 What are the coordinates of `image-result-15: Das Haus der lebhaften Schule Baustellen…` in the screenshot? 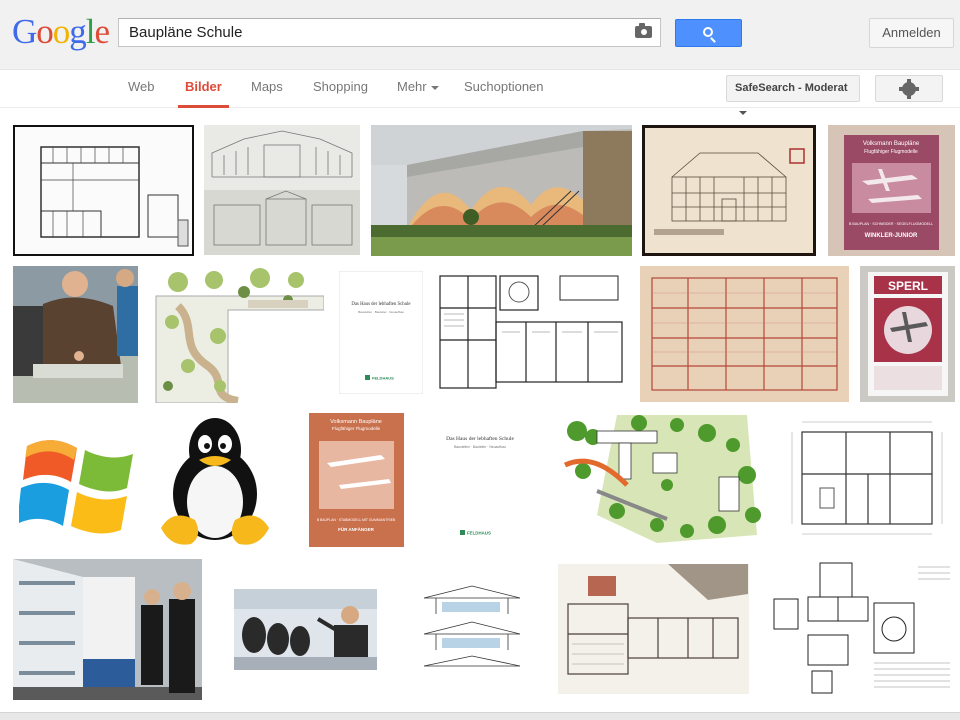 It's located at (480, 480).